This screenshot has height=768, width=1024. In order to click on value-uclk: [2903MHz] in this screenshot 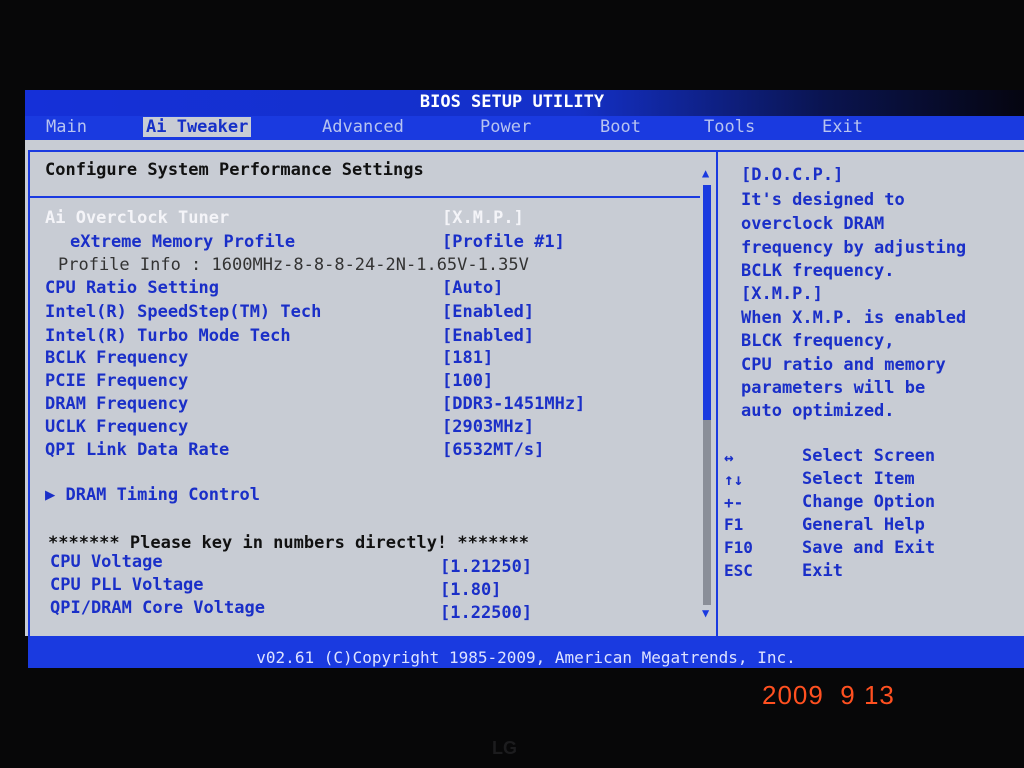, I will do `click(488, 427)`.